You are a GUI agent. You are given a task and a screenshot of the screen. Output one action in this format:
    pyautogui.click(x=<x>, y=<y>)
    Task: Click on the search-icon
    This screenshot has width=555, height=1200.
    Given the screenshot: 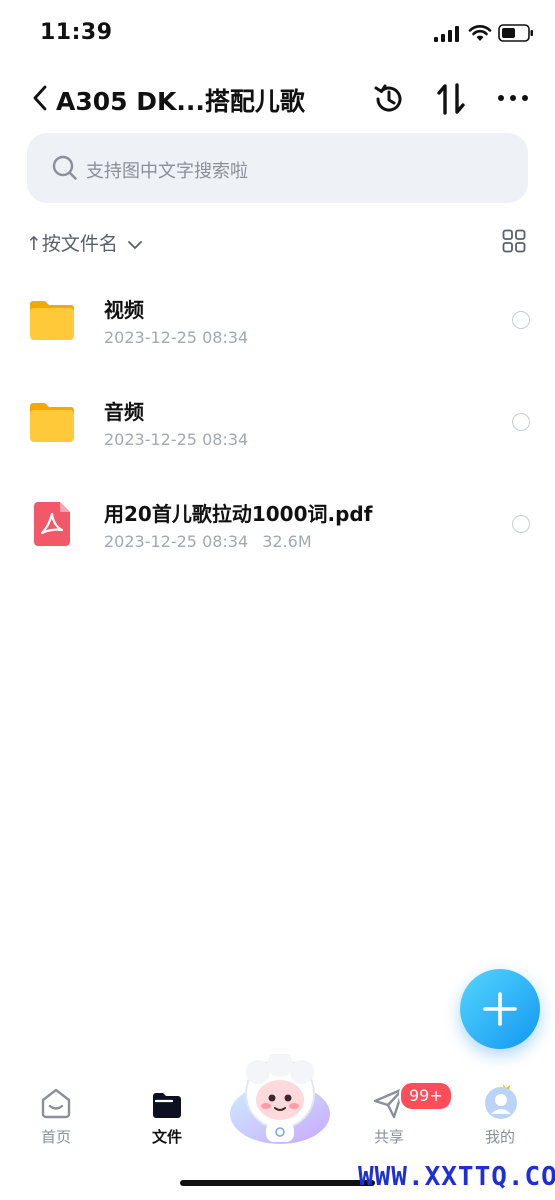 What is the action you would take?
    pyautogui.click(x=64, y=167)
    